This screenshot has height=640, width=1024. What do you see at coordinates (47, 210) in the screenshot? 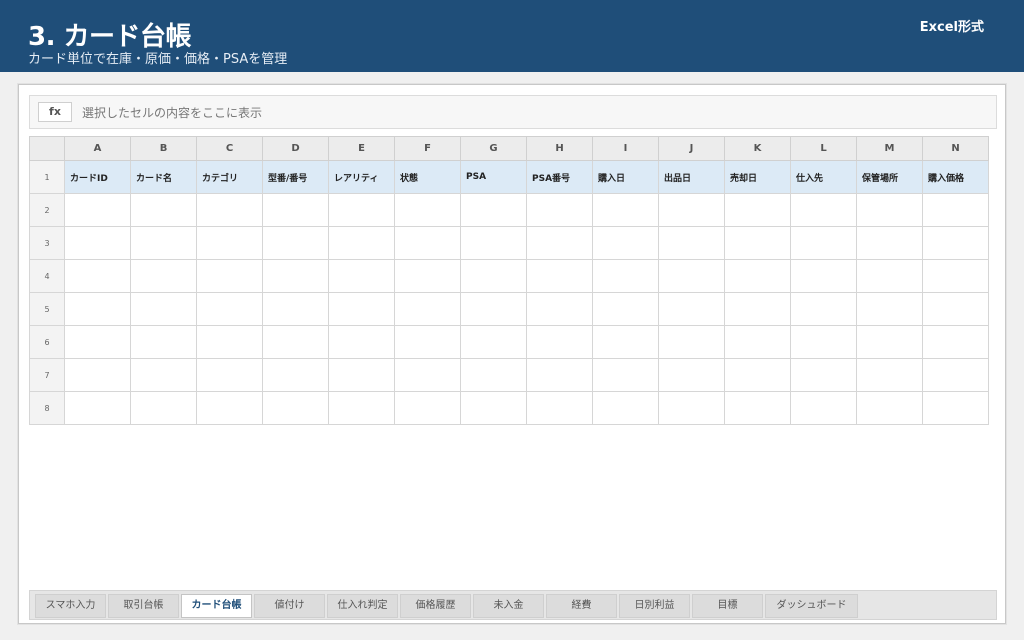
I see `row-header: 2` at bounding box center [47, 210].